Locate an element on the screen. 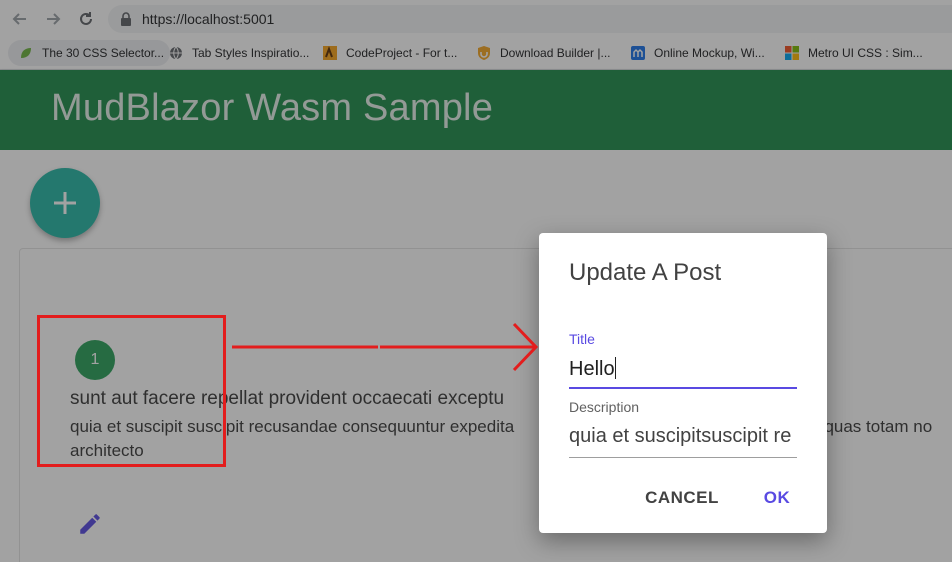 This screenshot has height=562, width=952. title-input: Hello is located at coordinates (683, 373).